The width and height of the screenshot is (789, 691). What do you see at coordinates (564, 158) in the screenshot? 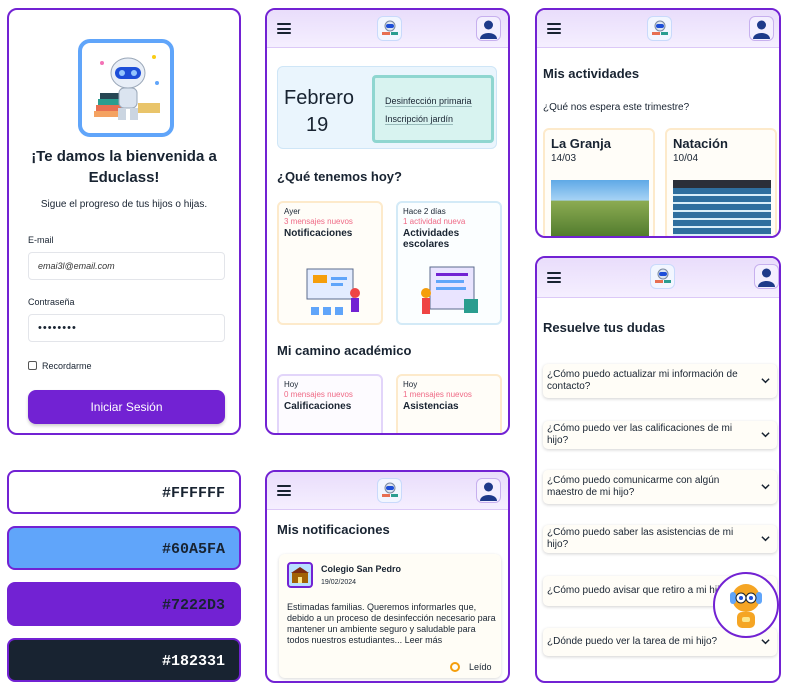
I see `activity-date: 14/03` at bounding box center [564, 158].